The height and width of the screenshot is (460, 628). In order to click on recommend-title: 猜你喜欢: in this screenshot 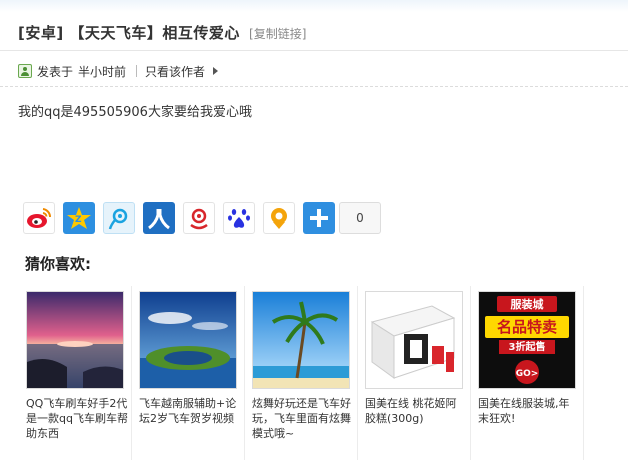, I will do `click(58, 264)`.